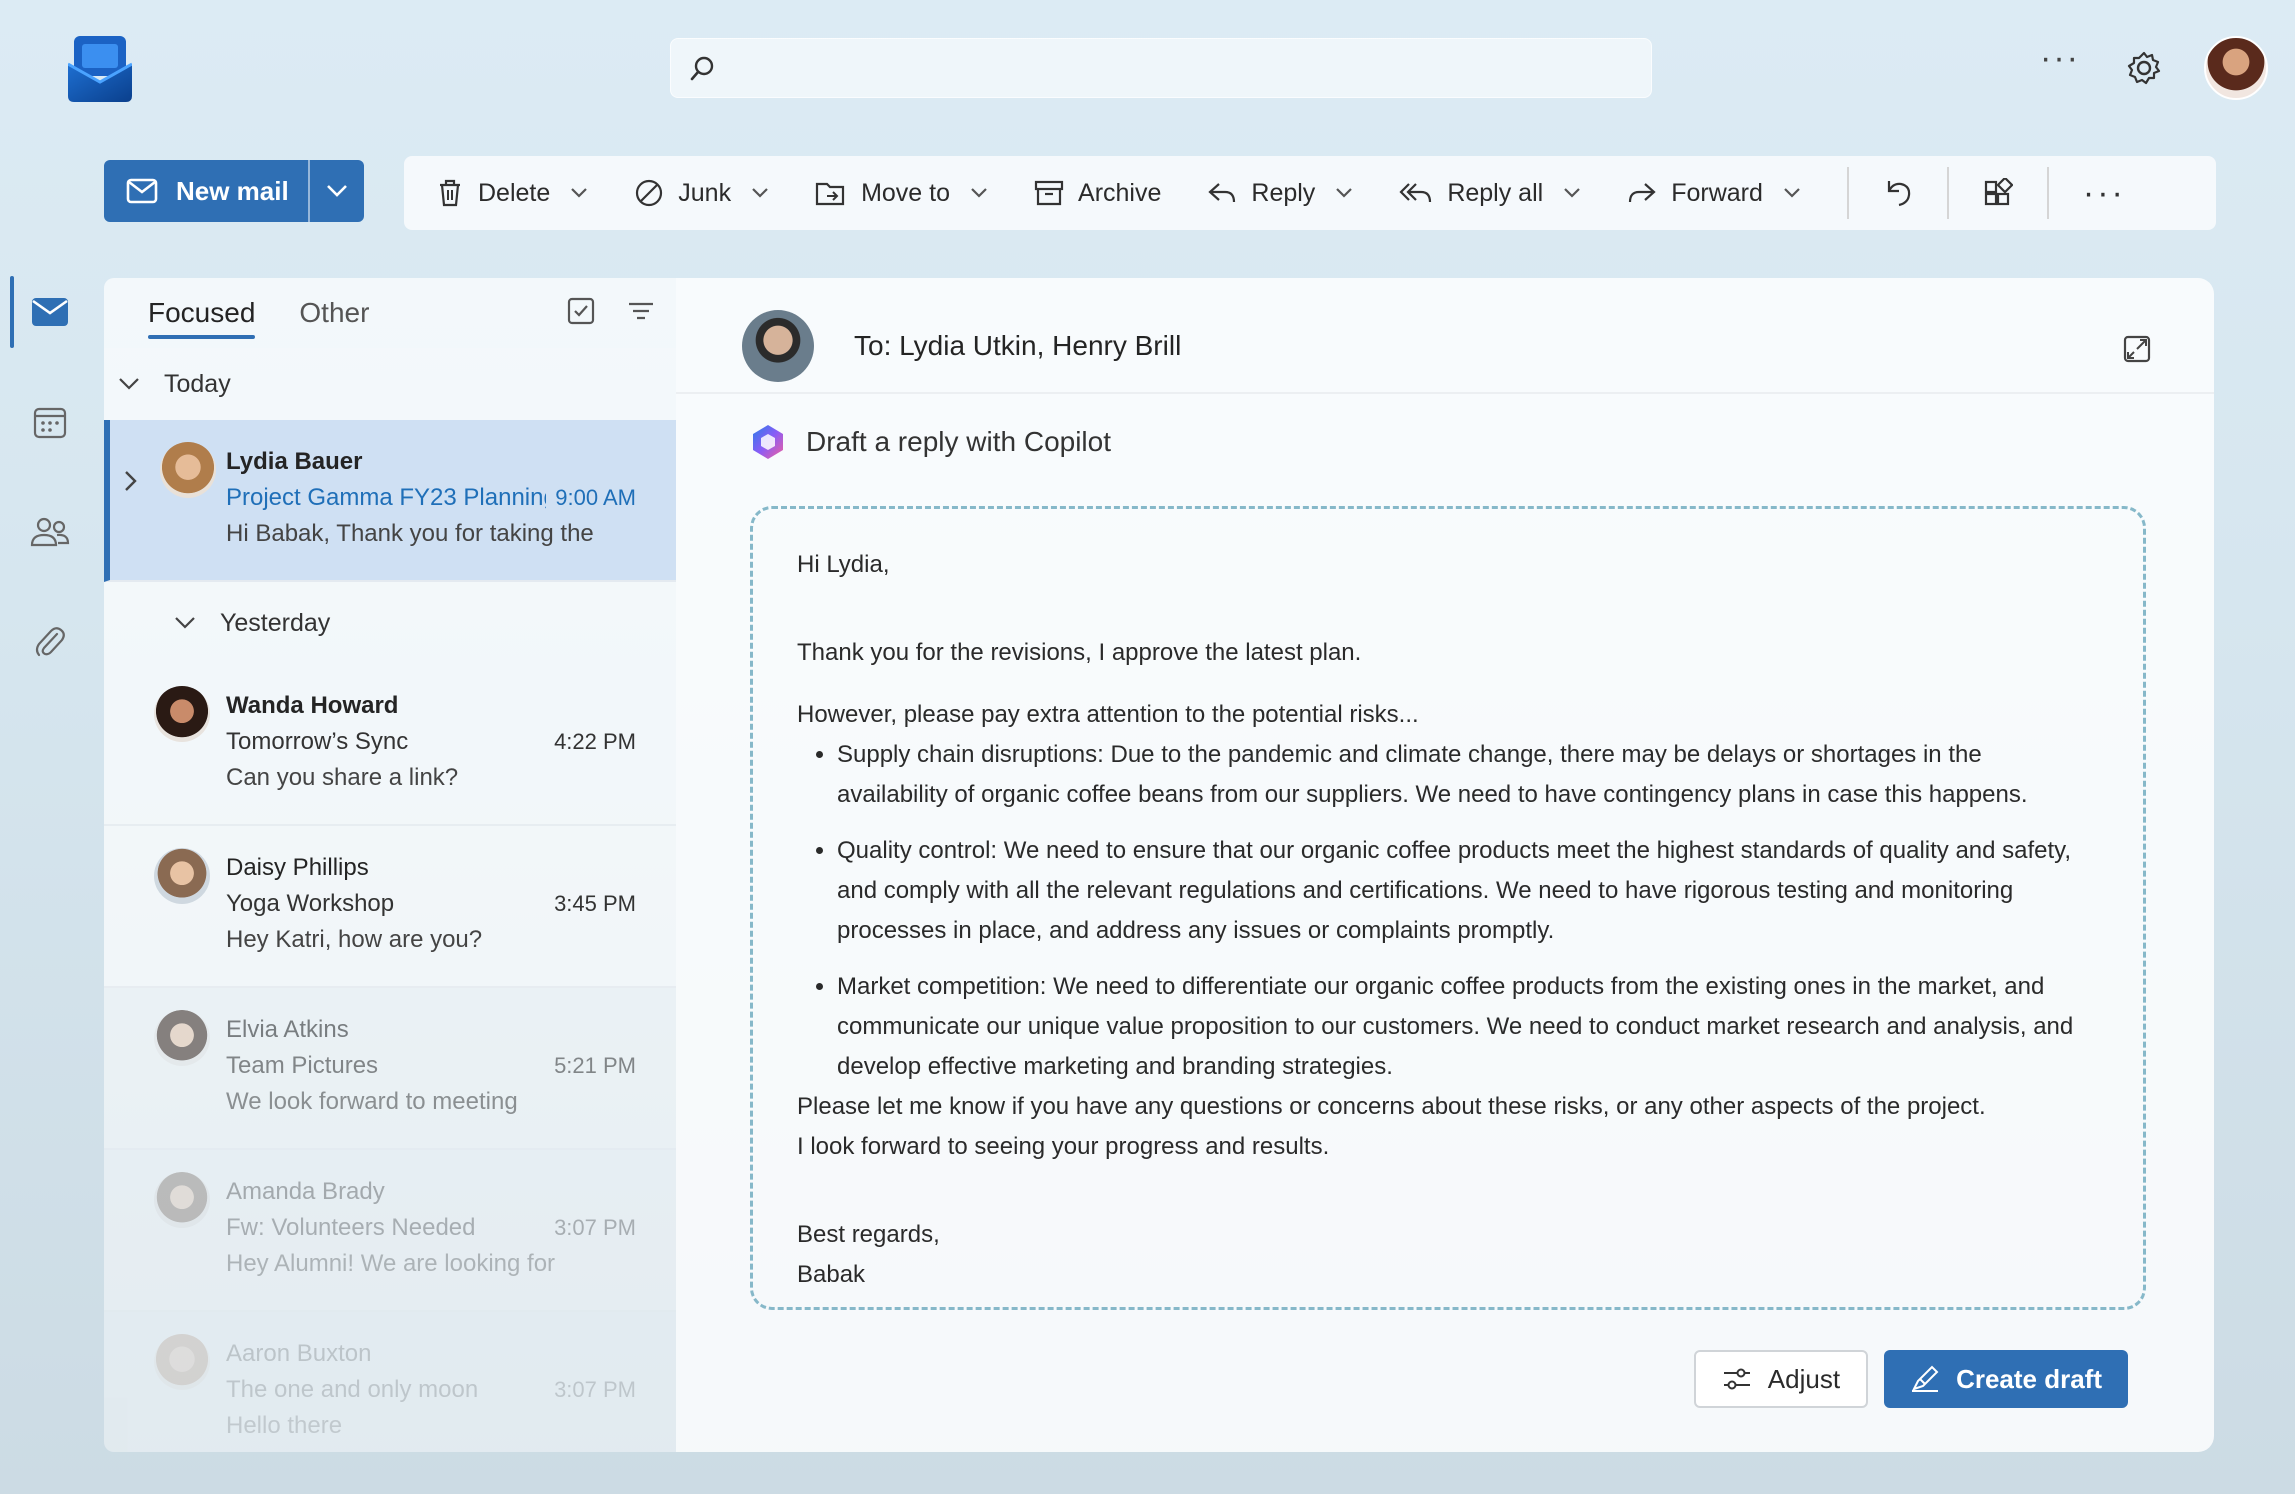  I want to click on message-time: 3:07 PM, so click(595, 1227).